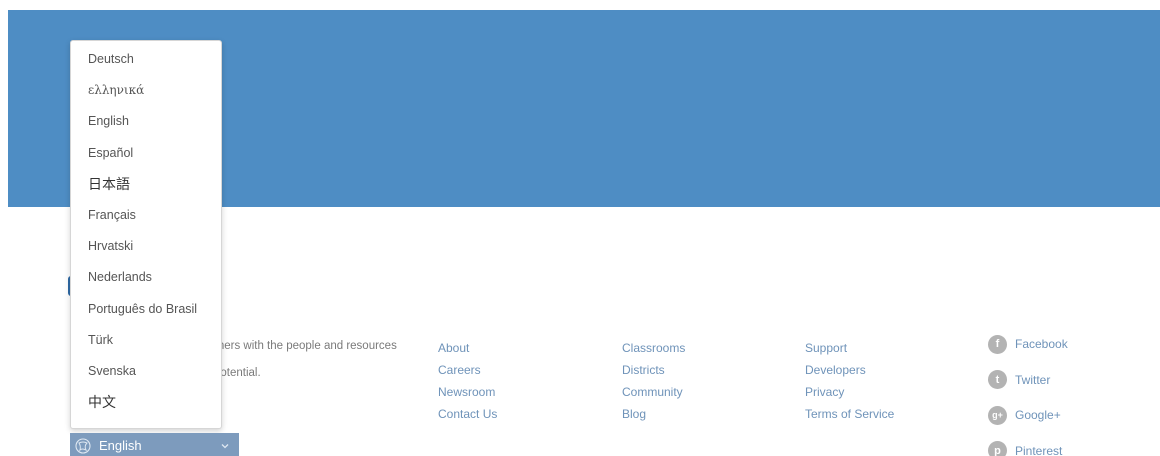  I want to click on facebook-icon: f, so click(997, 344).